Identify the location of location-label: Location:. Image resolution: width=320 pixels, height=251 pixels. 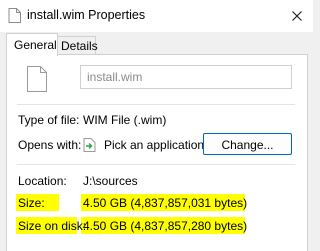
(42, 181).